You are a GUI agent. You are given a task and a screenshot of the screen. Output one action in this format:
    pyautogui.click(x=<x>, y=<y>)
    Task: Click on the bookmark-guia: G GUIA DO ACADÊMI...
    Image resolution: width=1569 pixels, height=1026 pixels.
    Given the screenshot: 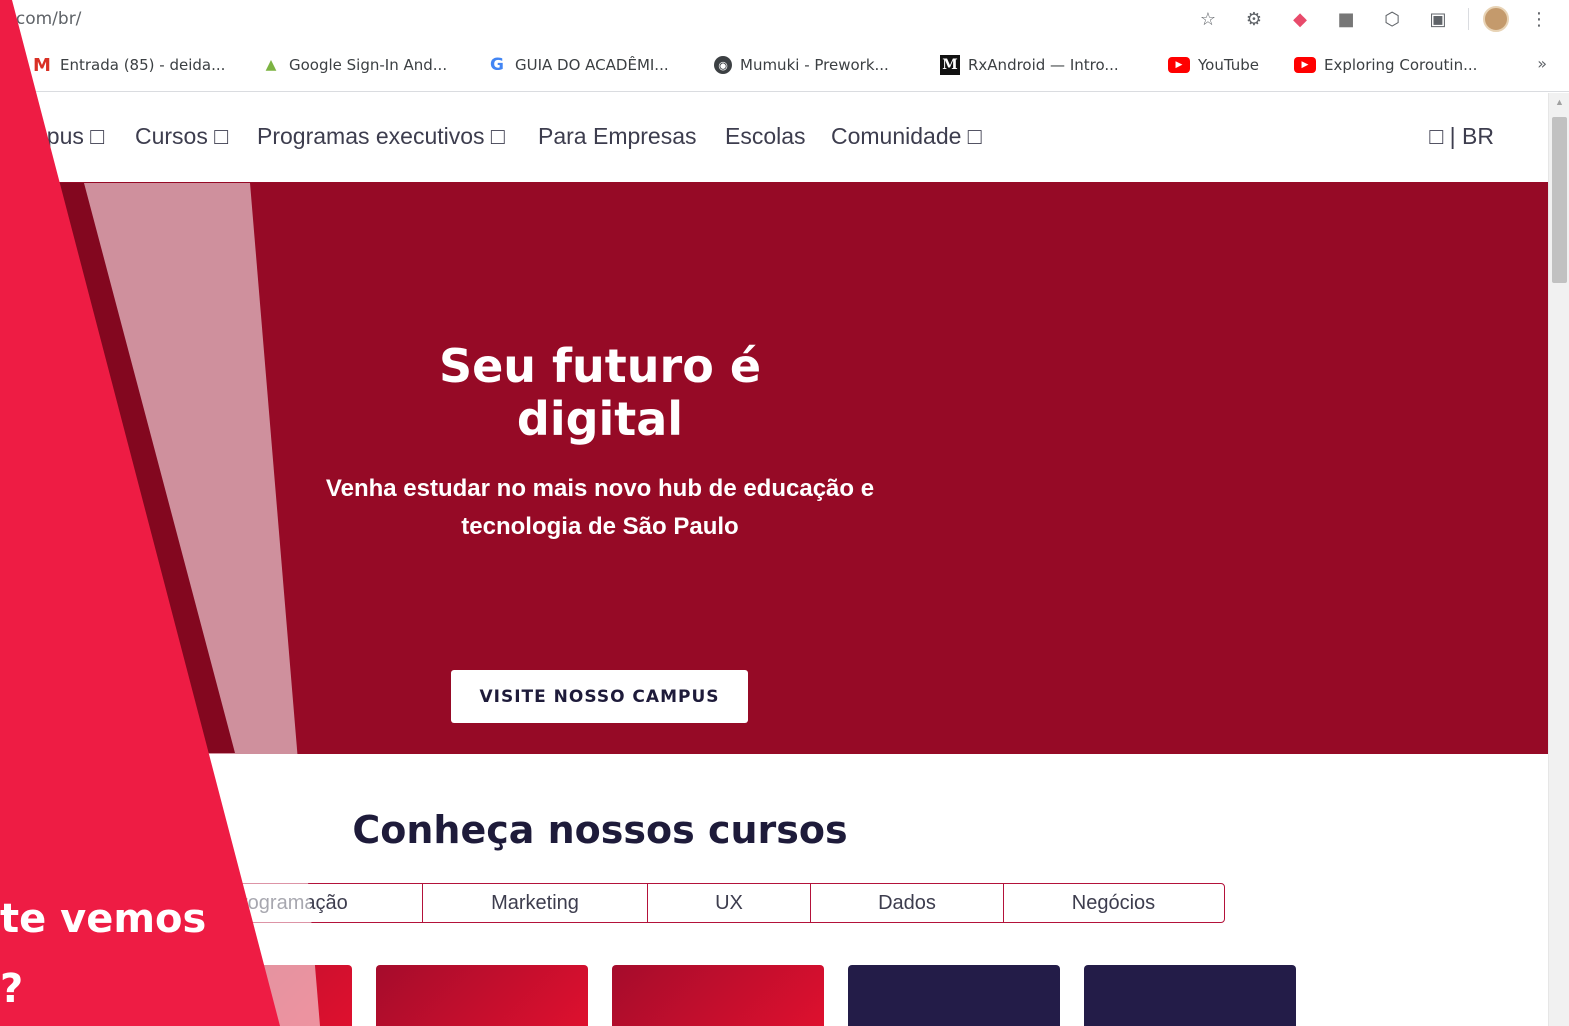 What is the action you would take?
    pyautogui.click(x=578, y=65)
    